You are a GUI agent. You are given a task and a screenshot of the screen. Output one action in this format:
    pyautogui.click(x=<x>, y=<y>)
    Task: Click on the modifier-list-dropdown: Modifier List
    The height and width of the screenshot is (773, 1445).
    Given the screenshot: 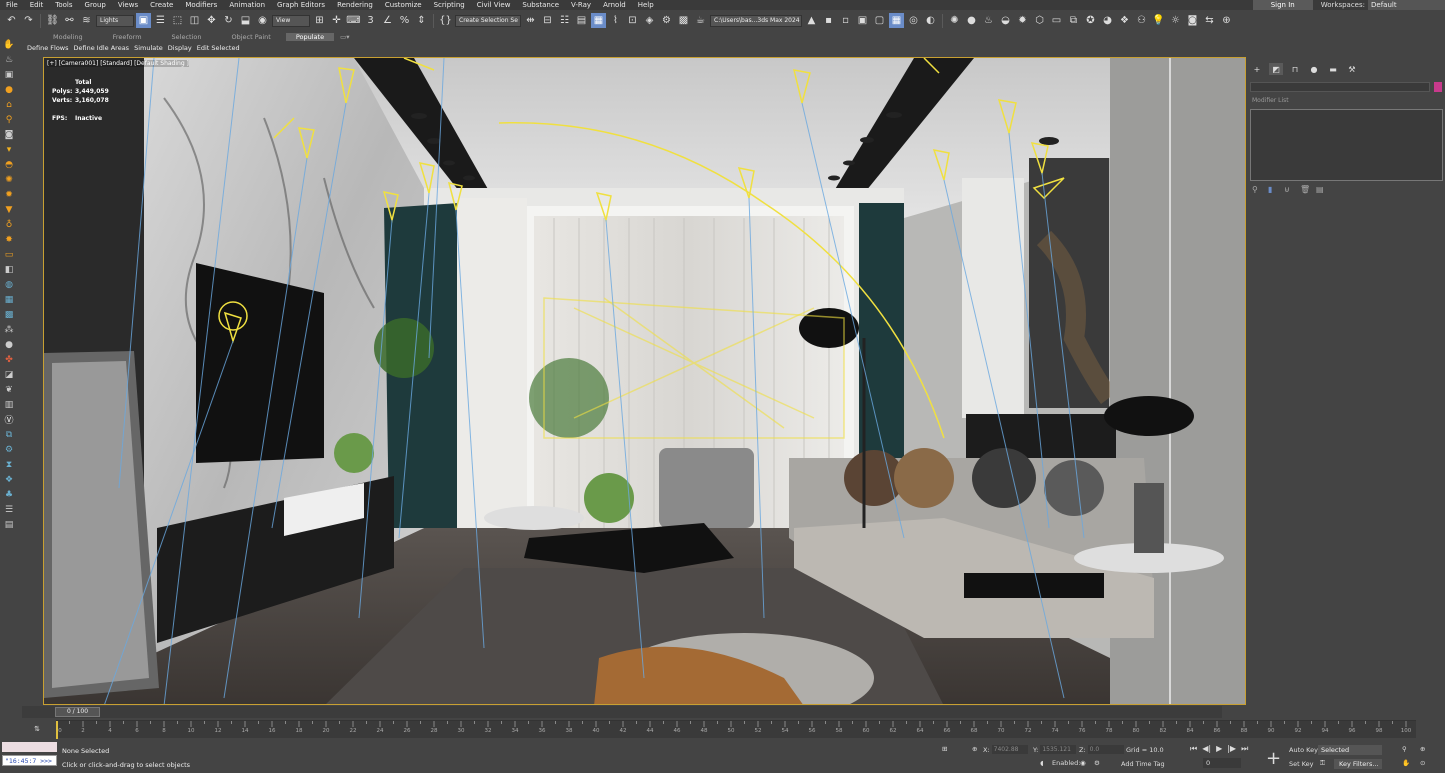 What is the action you would take?
    pyautogui.click(x=1270, y=100)
    